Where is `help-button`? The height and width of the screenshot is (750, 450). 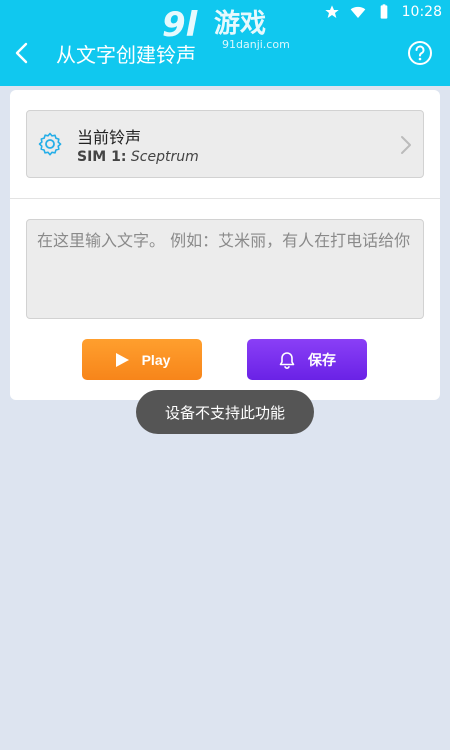
help-button is located at coordinates (420, 53).